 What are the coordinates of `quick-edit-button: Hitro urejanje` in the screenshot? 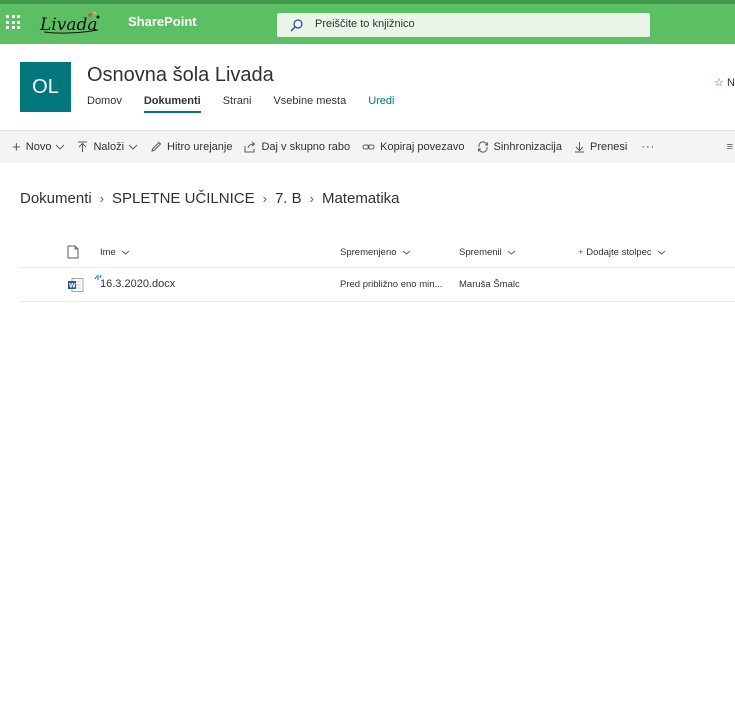 It's located at (191, 147).